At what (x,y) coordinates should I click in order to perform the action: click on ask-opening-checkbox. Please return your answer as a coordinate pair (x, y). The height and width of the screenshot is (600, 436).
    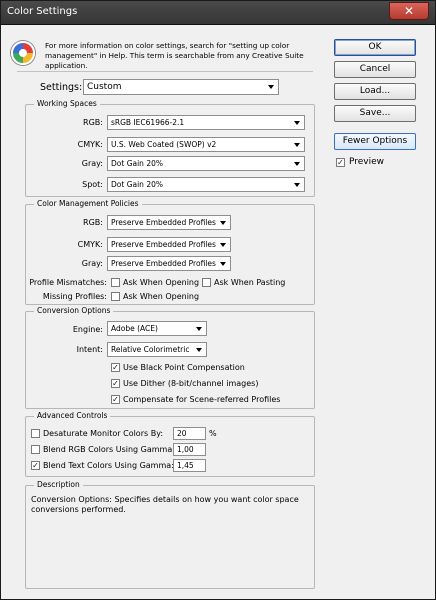
    Looking at the image, I should click on (115, 282).